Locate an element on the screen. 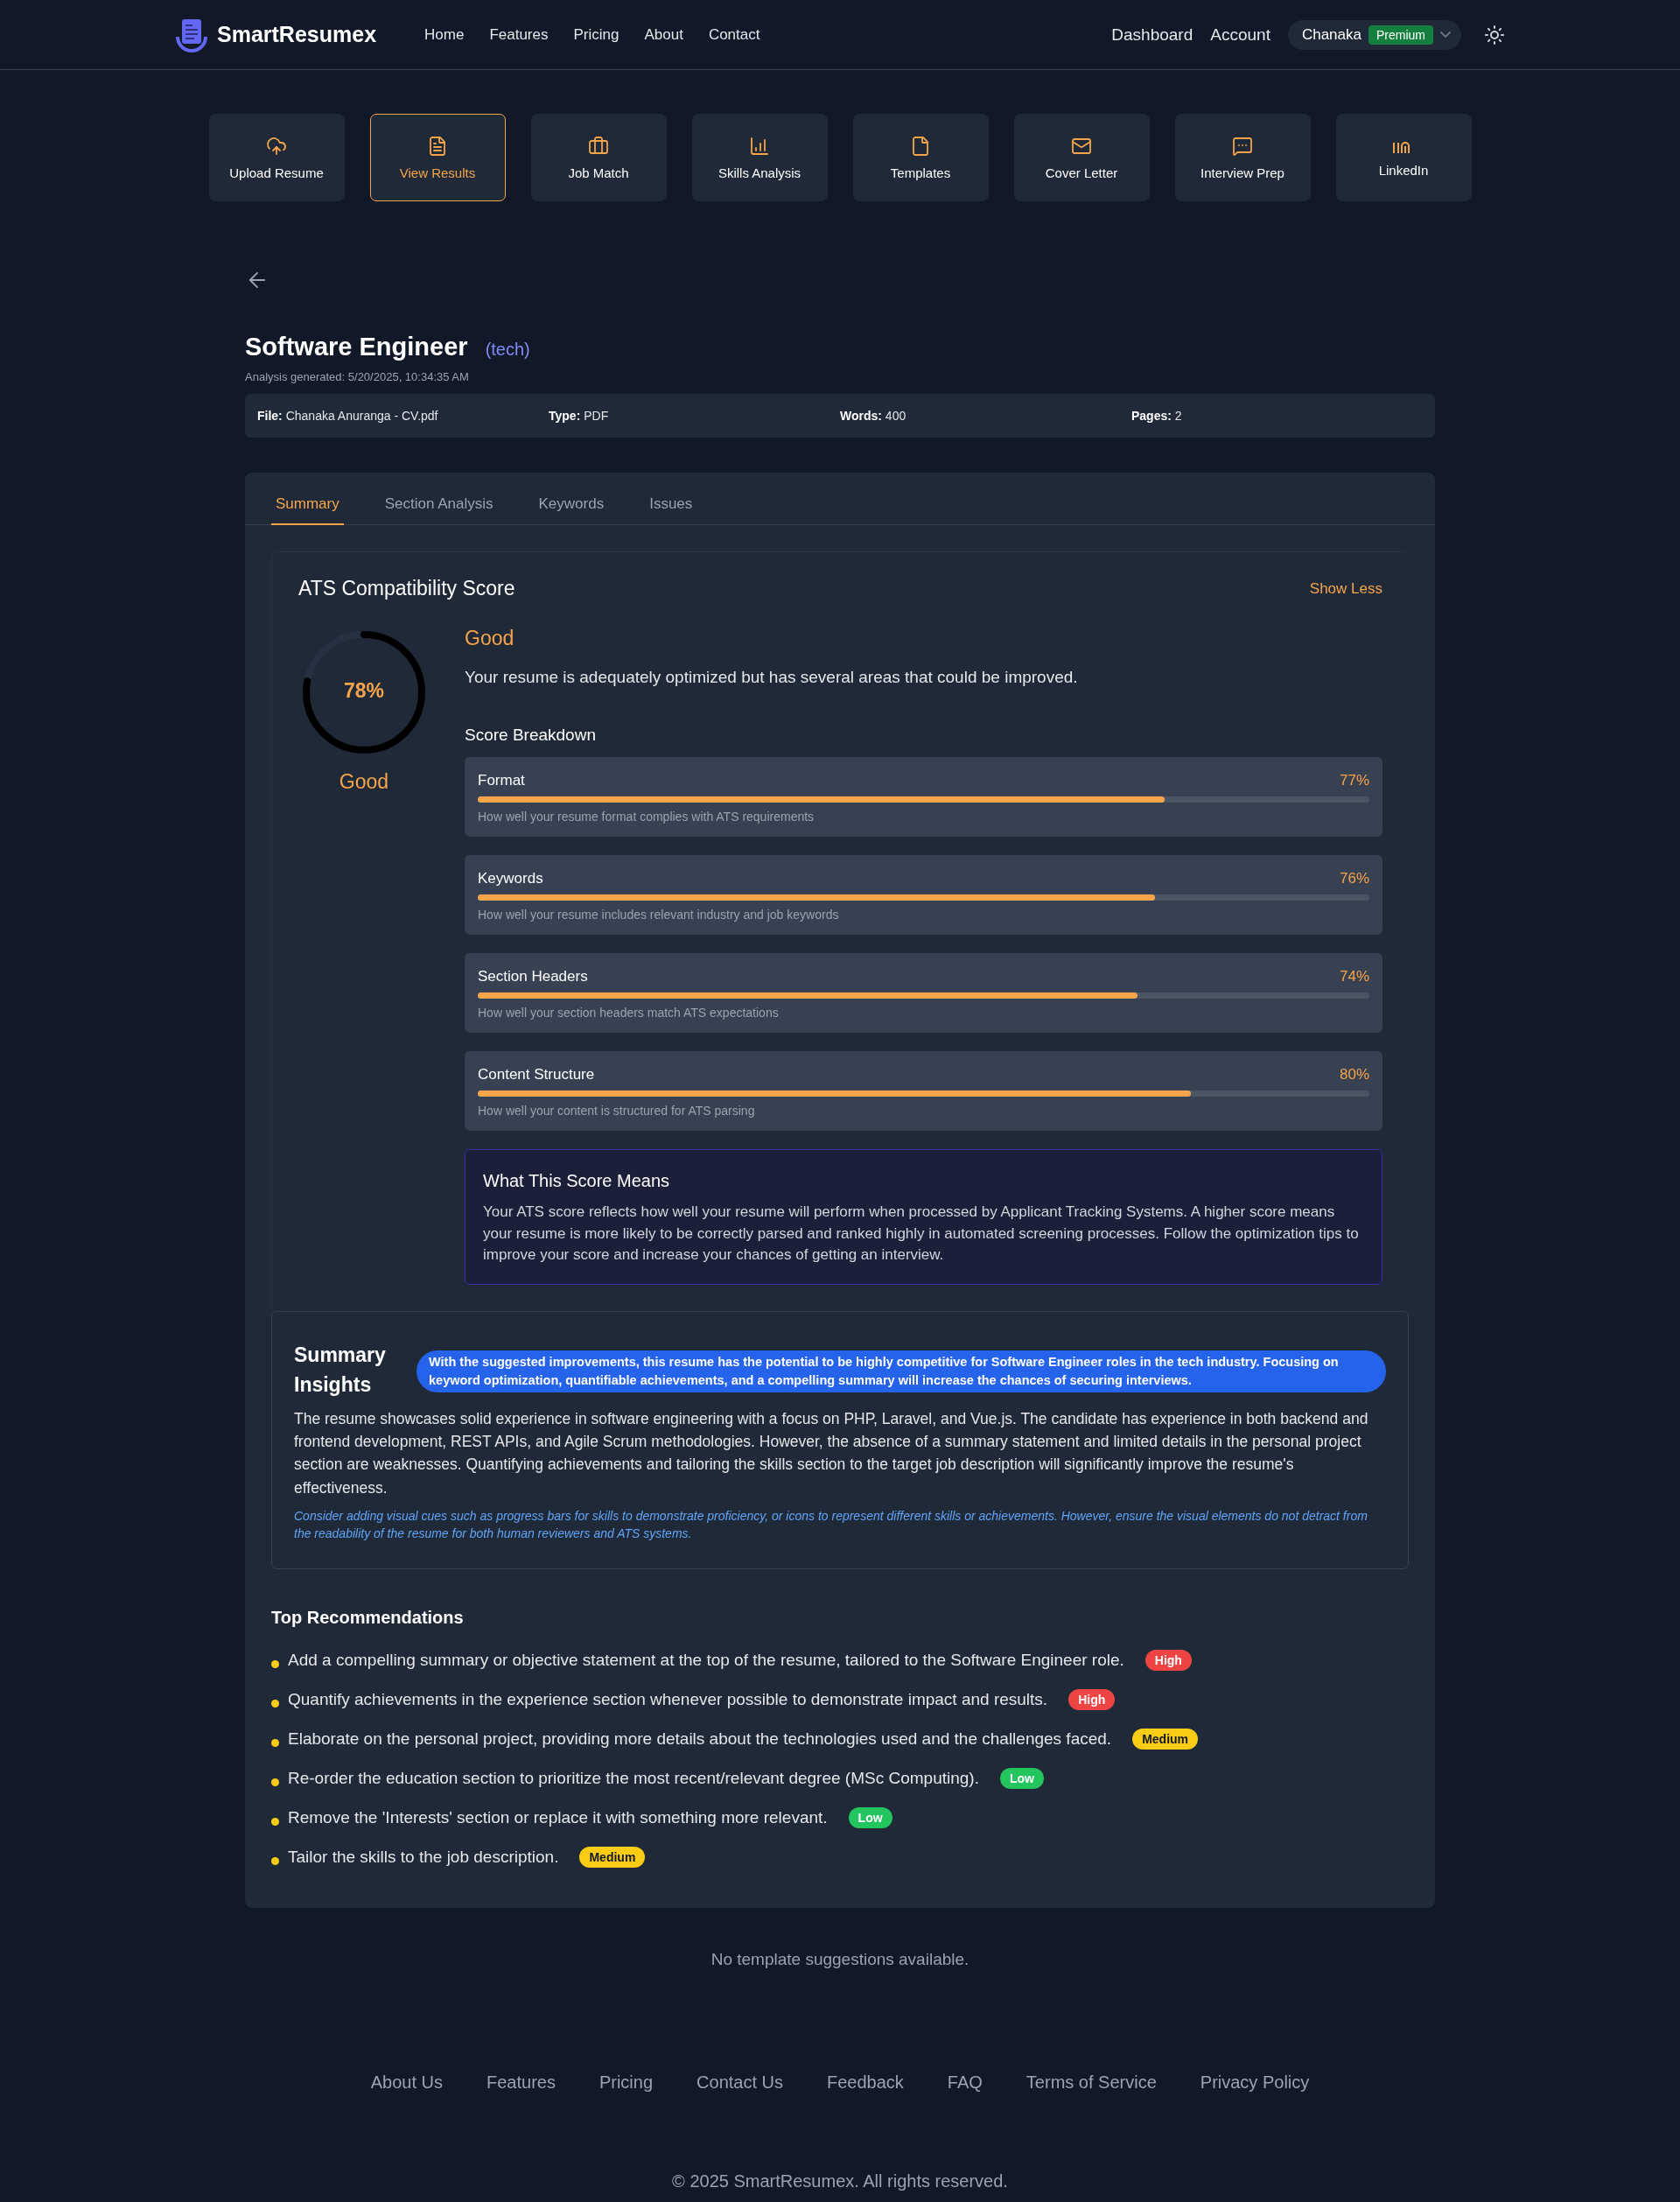  document-icon is located at coordinates (437, 146).